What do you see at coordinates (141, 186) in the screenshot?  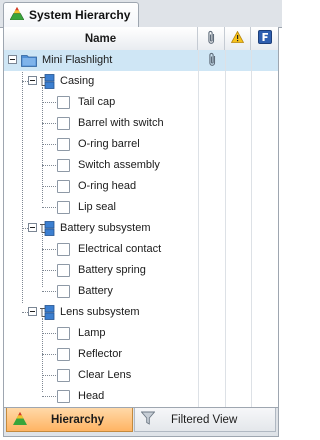 I see `tree-row-component: O-ring head` at bounding box center [141, 186].